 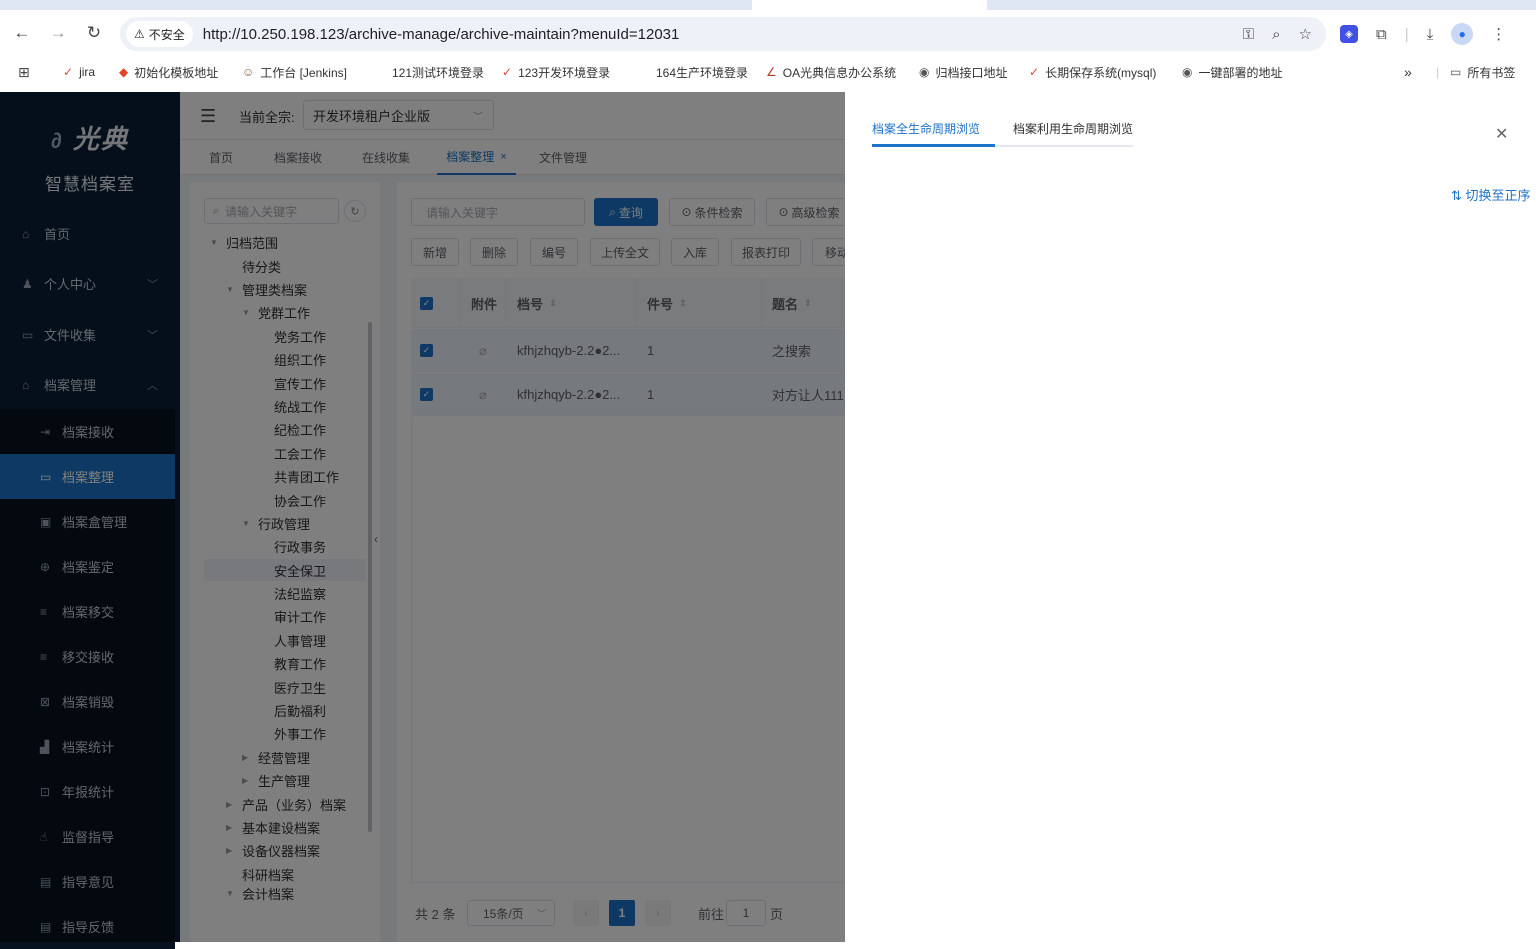 I want to click on bookmark-deploy: ◉ 一键部署的地址, so click(x=1232, y=72).